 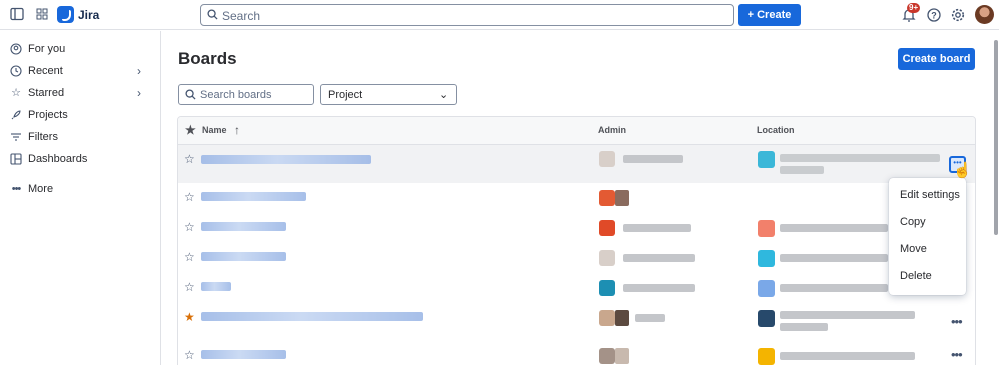 What do you see at coordinates (237, 130) in the screenshot?
I see `sort-arrow-up-icon: ↑` at bounding box center [237, 130].